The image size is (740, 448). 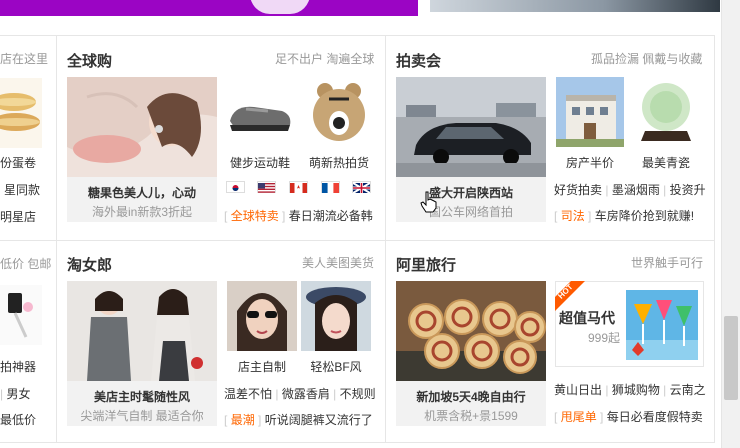 What do you see at coordinates (142, 415) in the screenshot?
I see `taonvlang-main-sub: 尖端洋气自制 最适合你` at bounding box center [142, 415].